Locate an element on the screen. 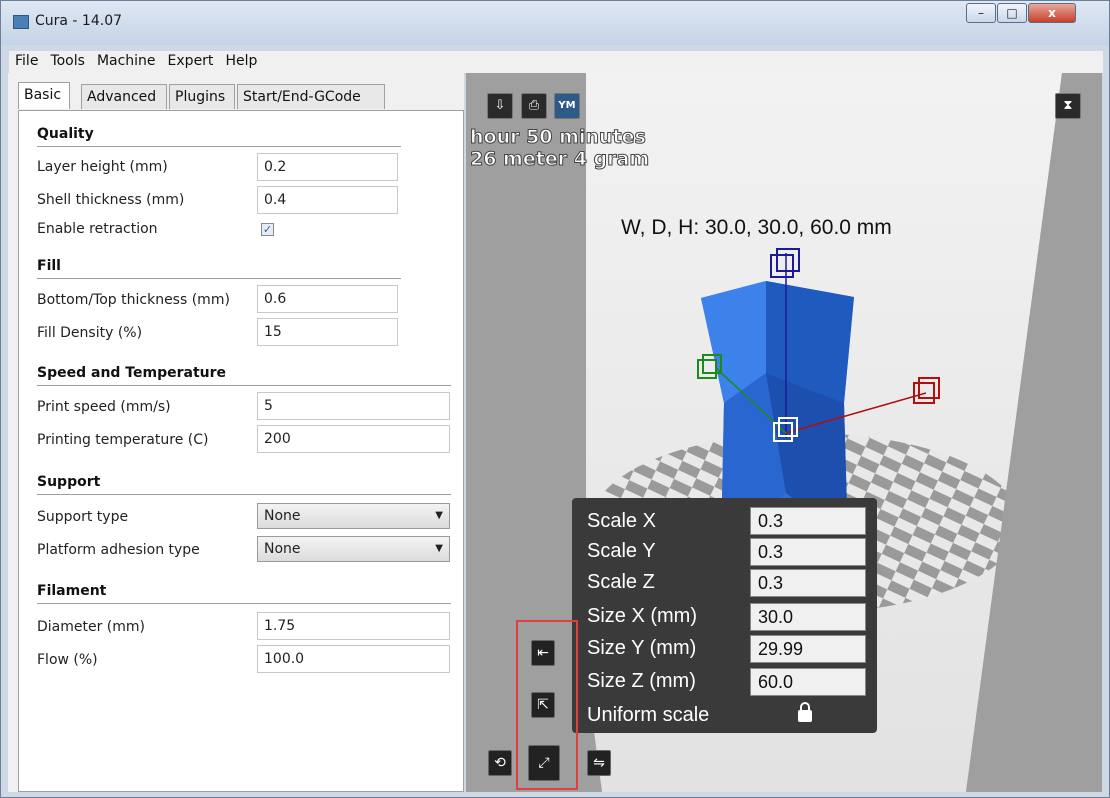 Image resolution: width=1110 pixels, height=798 pixels. scale-z-label: Scale Z is located at coordinates (621, 582).